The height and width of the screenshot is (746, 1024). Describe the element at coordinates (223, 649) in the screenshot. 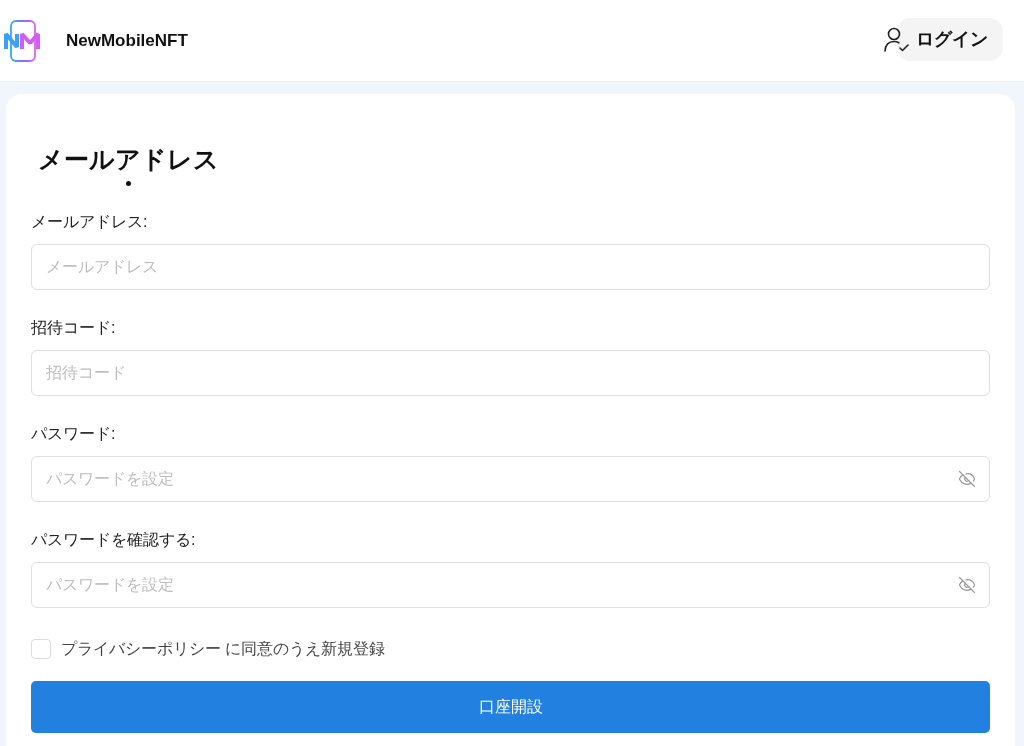

I see `agreement-text: プライバシーポリシー に同意のうえ新規登録` at that location.